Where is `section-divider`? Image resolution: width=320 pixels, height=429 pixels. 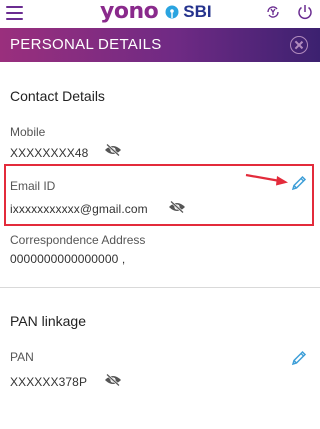
section-divider is located at coordinates (160, 287).